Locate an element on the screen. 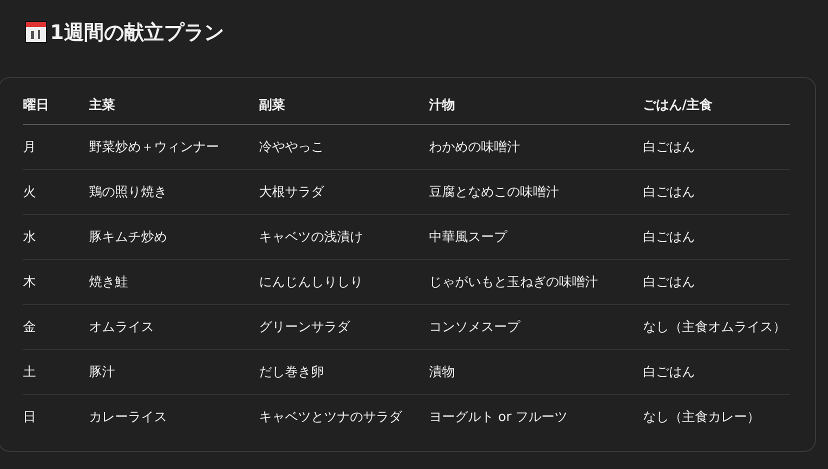 Image resolution: width=828 pixels, height=469 pixels. table-cell: 水 is located at coordinates (56, 237).